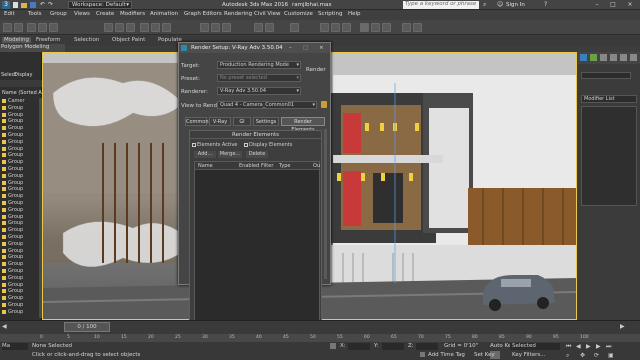  I want to click on maxscript-listener: Ma, so click(15, 346).